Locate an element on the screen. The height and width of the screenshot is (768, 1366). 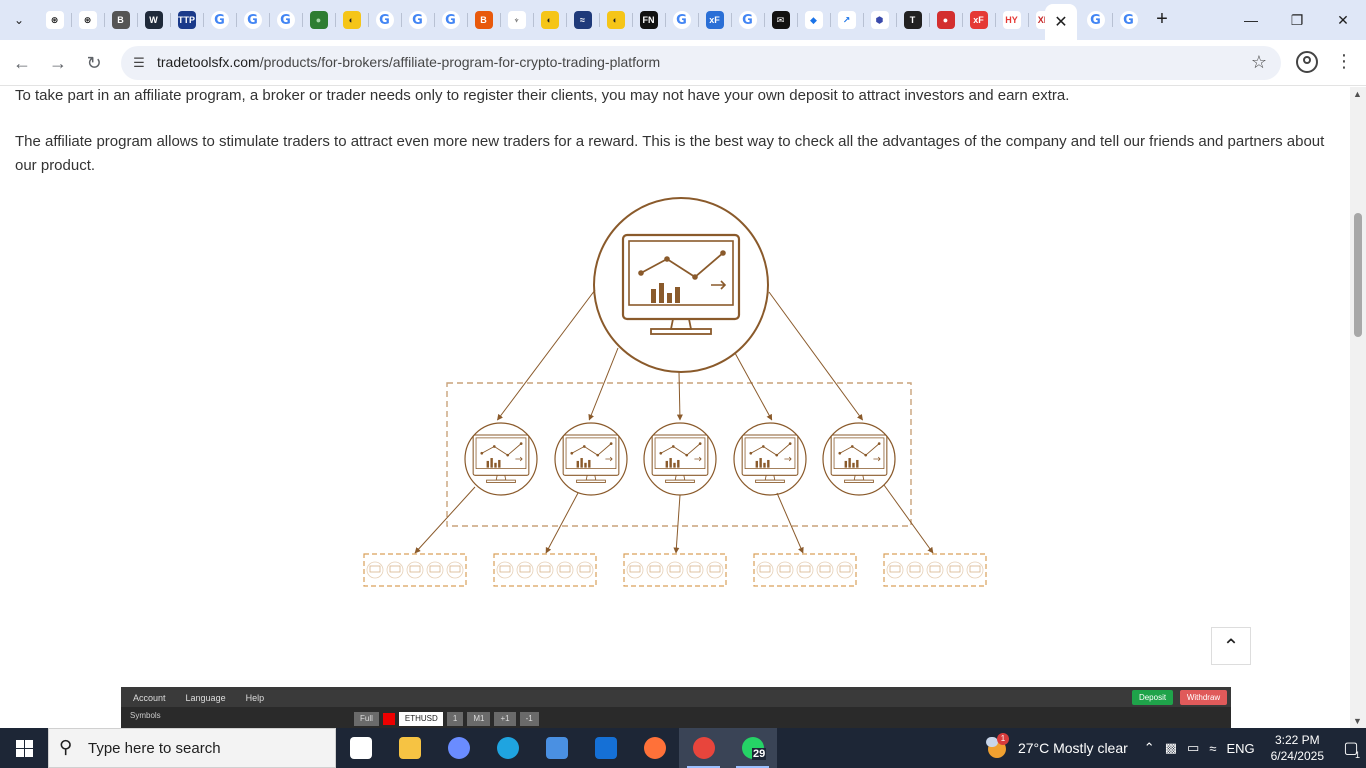
chrome-taskbar-button is located at coordinates (703, 748).